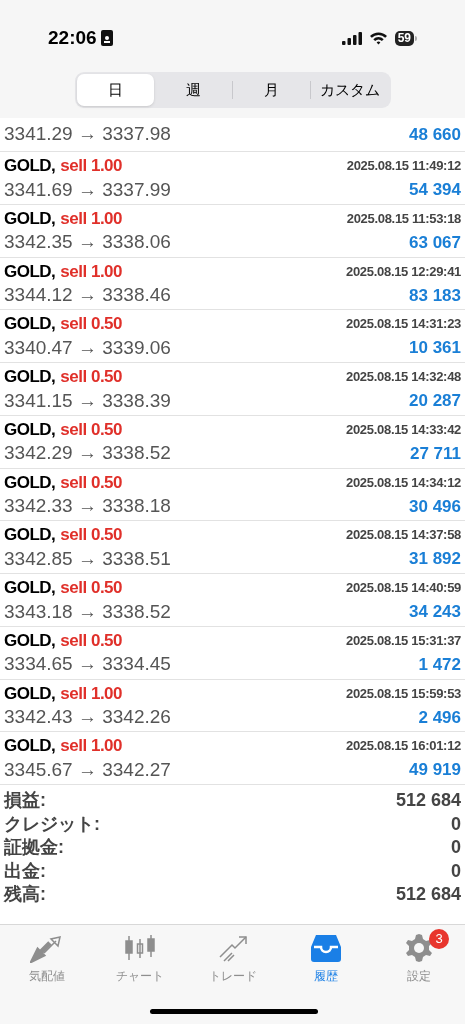 The height and width of the screenshot is (1024, 465). Describe the element at coordinates (106, 38) in the screenshot. I see `id-card-icon` at that location.